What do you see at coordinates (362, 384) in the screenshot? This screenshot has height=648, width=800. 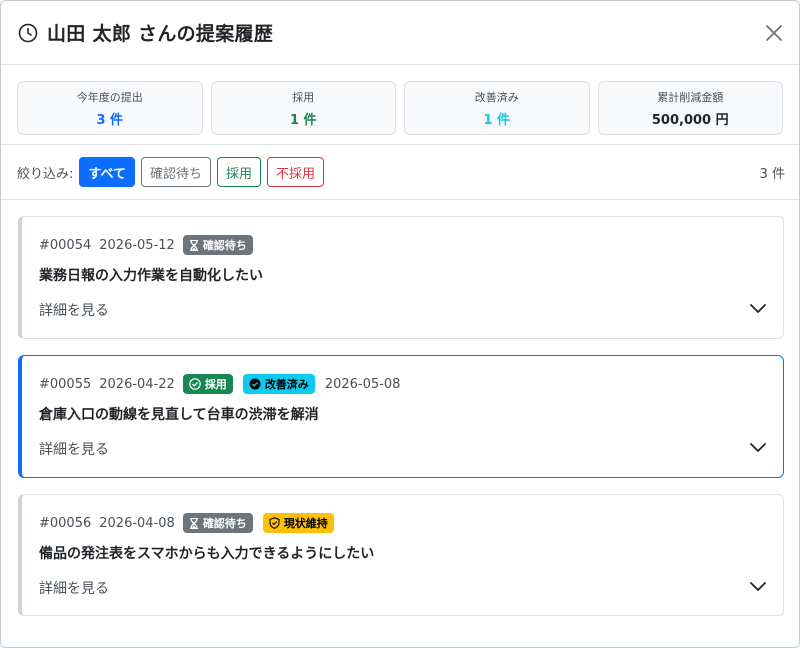 I see `improvement-date: 2026-05-08` at bounding box center [362, 384].